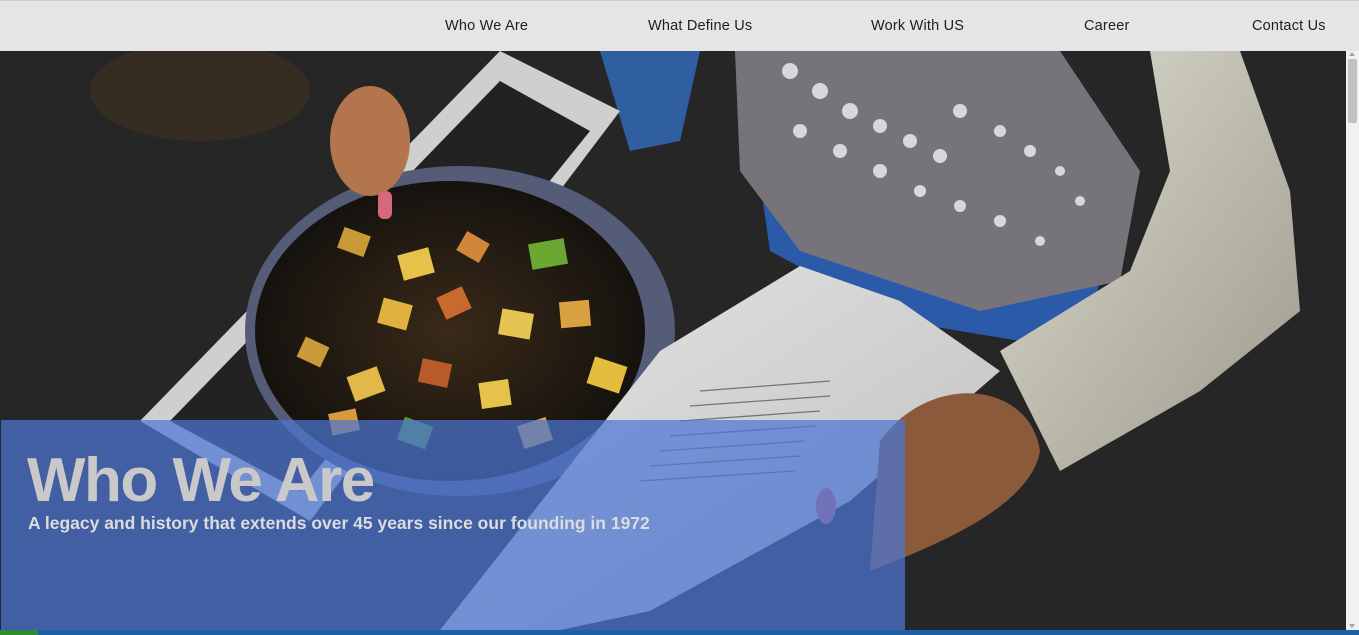 The width and height of the screenshot is (1359, 635). Describe the element at coordinates (700, 26) in the screenshot. I see `nav-link-what-define-us: What Define Us` at that location.